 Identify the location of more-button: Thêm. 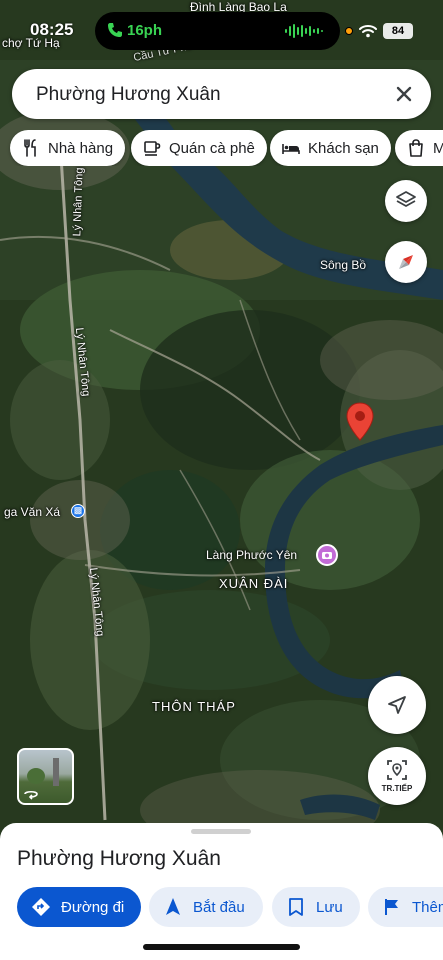
(405, 907).